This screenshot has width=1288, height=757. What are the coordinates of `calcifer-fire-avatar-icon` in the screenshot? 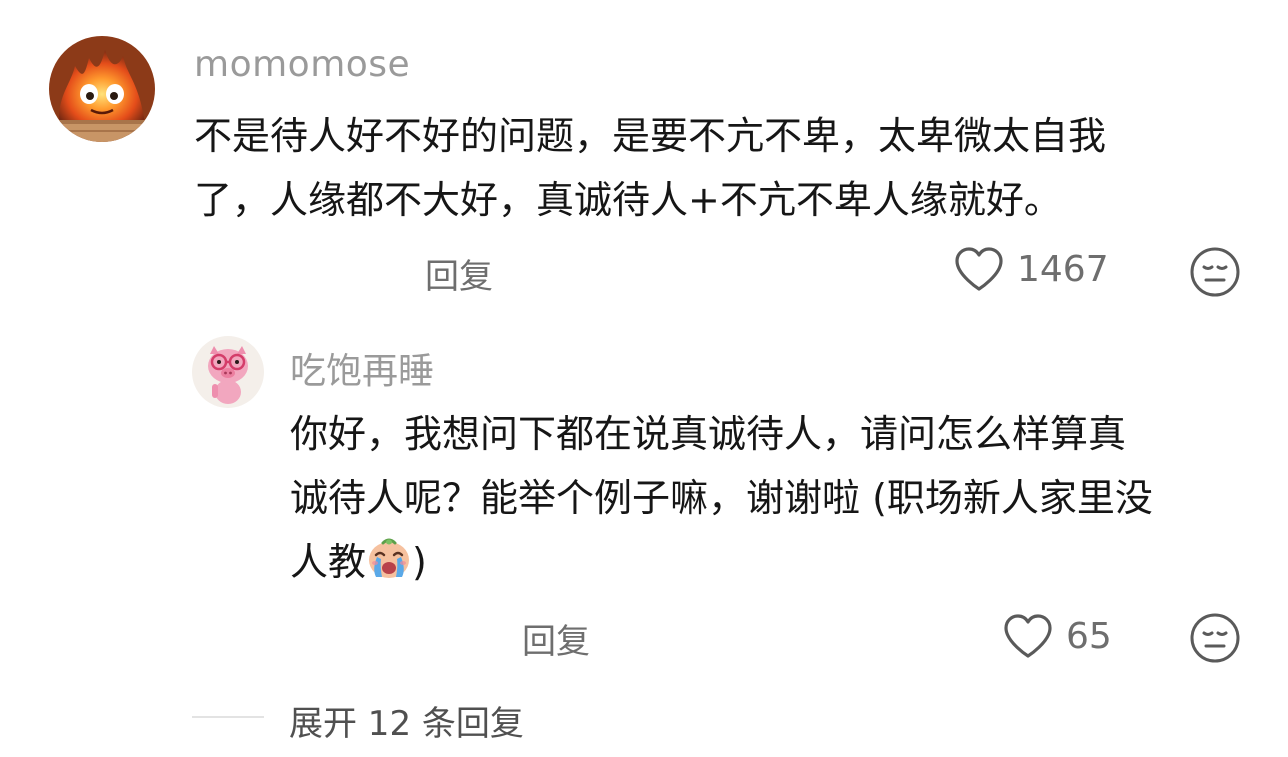 It's located at (102, 89).